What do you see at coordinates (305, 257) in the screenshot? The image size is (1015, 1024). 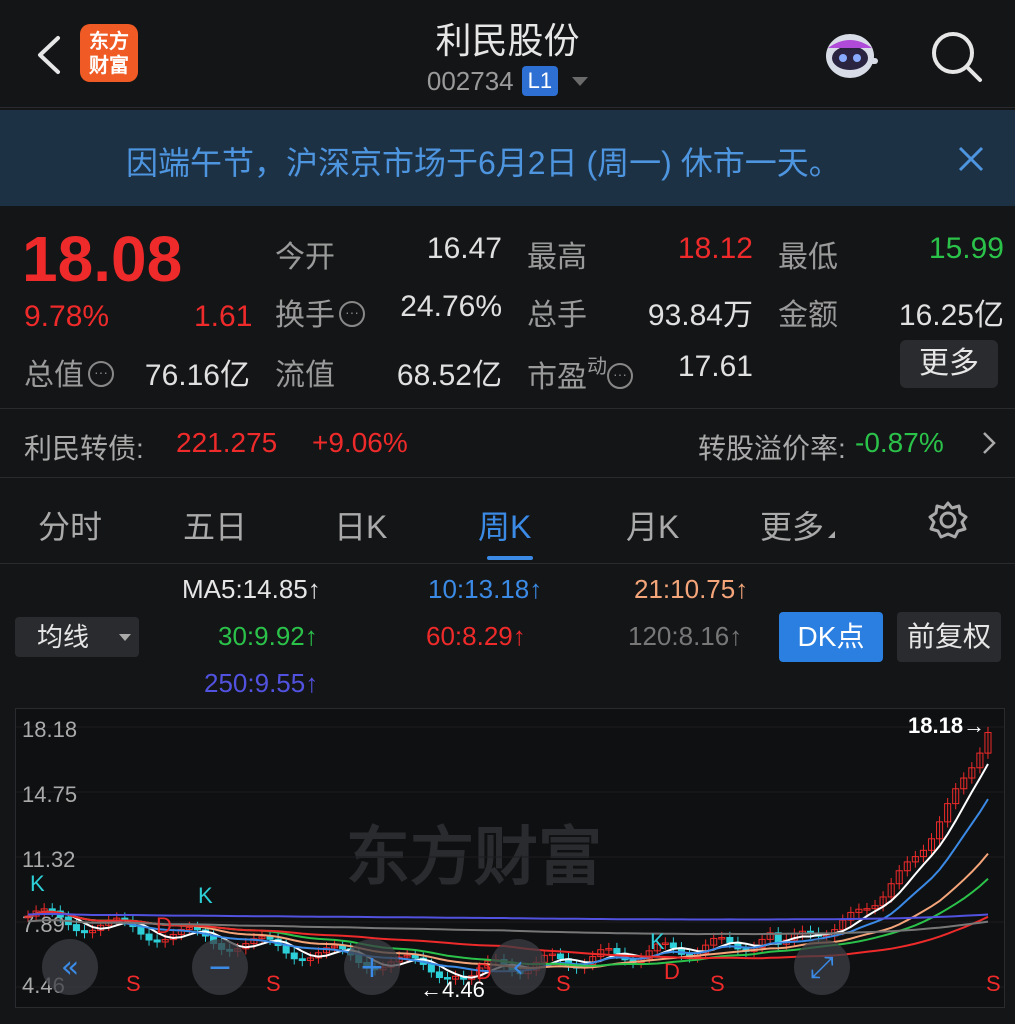 I see `open-label: 今开` at bounding box center [305, 257].